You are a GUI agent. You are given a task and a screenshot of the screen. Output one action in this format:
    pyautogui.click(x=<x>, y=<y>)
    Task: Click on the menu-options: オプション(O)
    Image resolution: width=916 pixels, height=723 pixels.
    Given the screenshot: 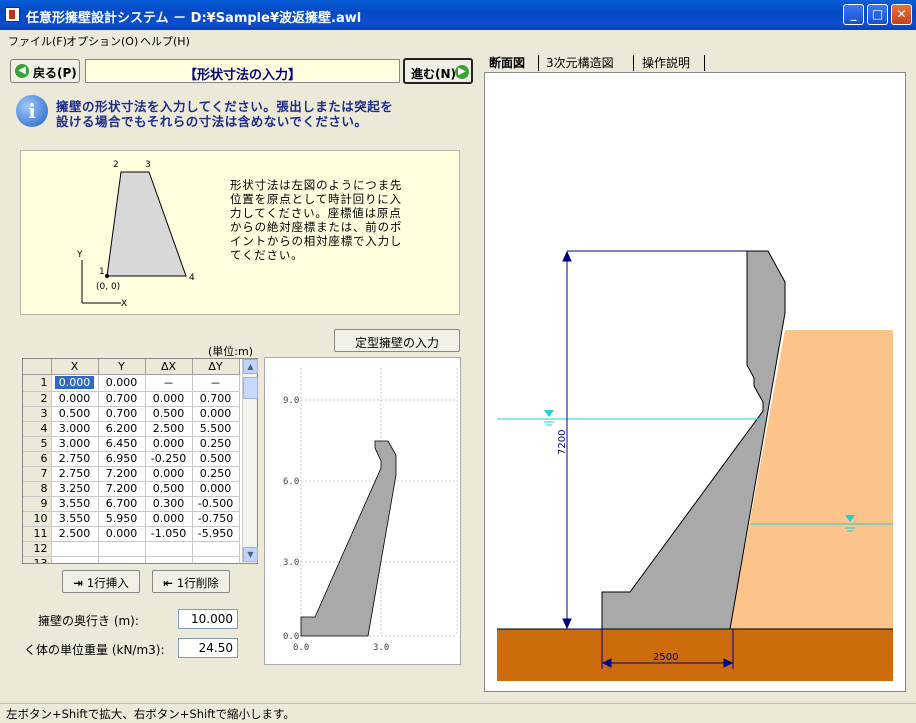 What is the action you would take?
    pyautogui.click(x=102, y=41)
    